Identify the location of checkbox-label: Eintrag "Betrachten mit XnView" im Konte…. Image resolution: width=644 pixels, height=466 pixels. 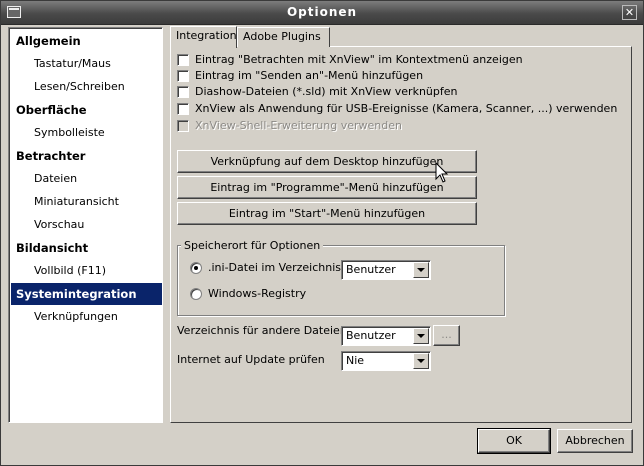
(359, 59).